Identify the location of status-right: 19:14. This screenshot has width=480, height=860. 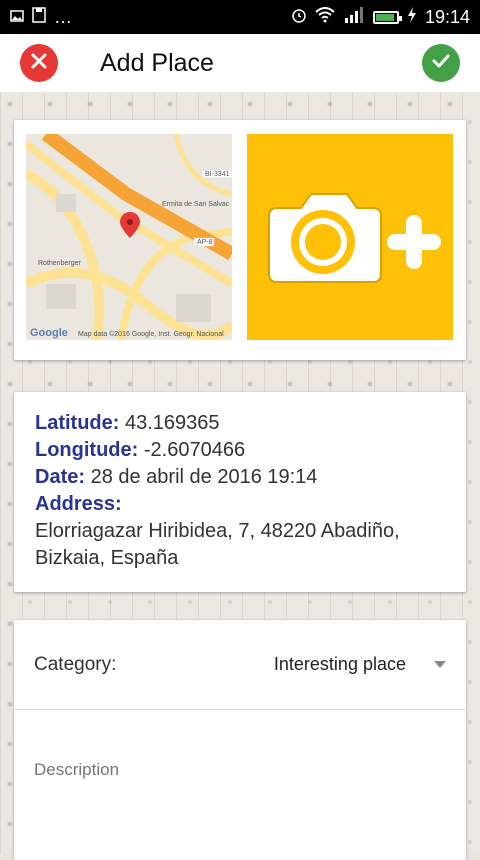
(380, 17).